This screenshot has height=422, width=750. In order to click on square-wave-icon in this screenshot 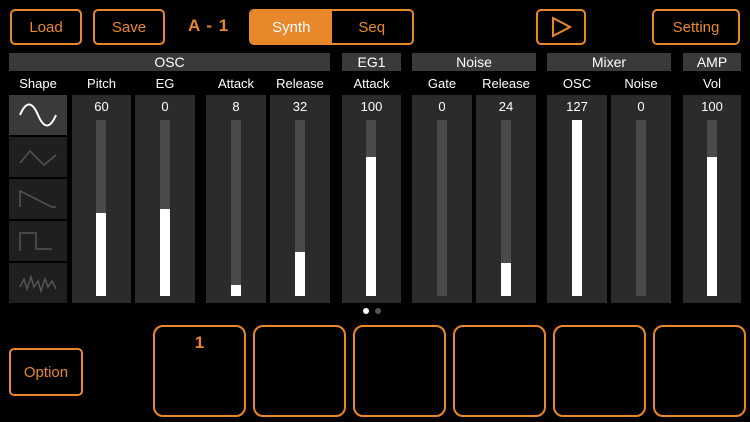, I will do `click(35, 241)`.